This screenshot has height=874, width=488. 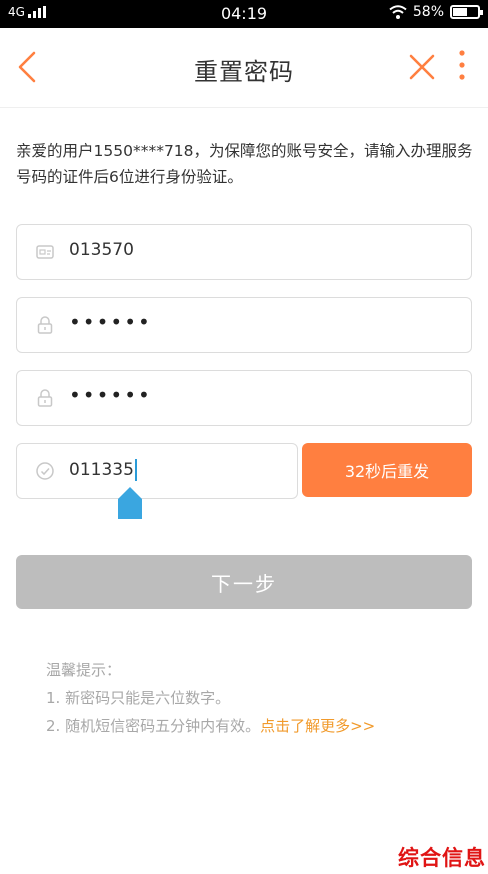 What do you see at coordinates (135, 470) in the screenshot?
I see `text-cursor` at bounding box center [135, 470].